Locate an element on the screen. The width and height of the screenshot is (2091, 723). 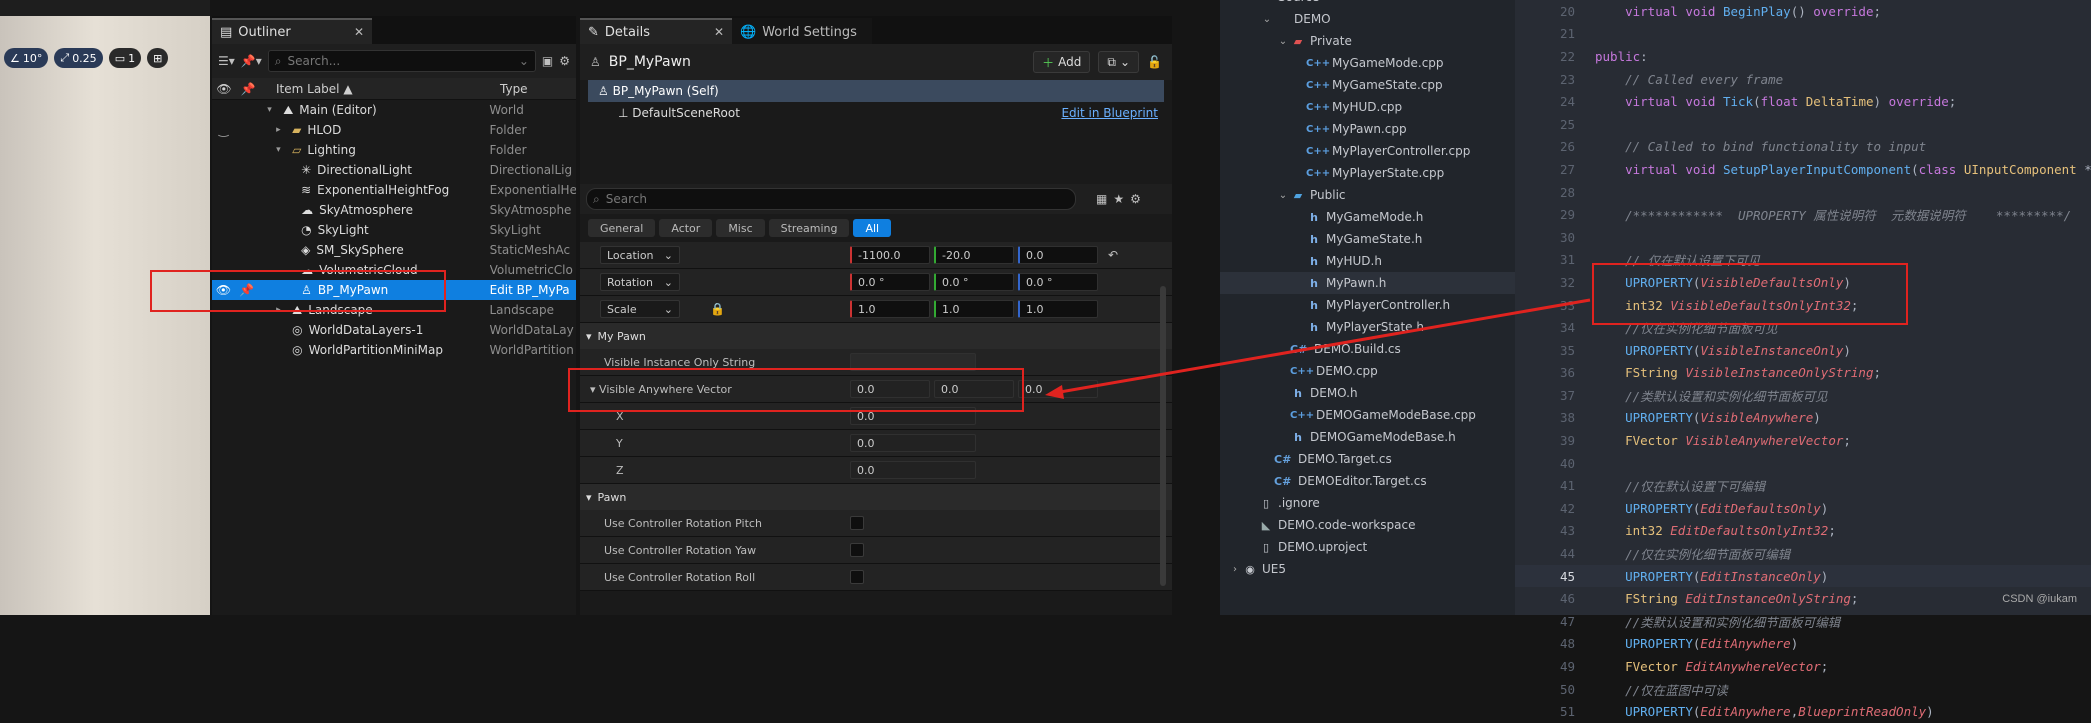
column-item-label: Item Label ▲ is located at coordinates (380, 89).